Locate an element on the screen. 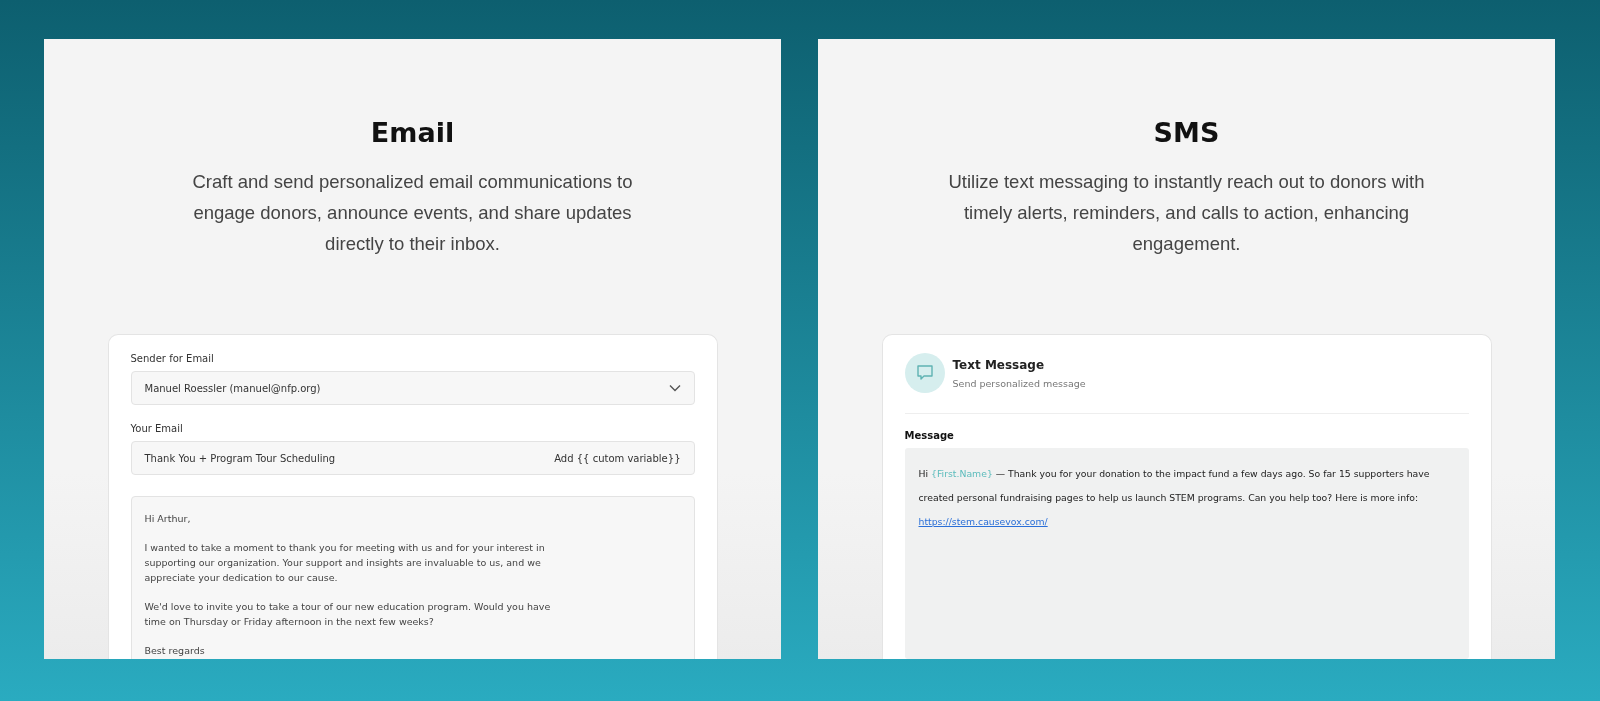 This screenshot has height=701, width=1600. subject-field: Thank You + Program Tour Scheduling Add {{ cutom variable}} is located at coordinates (412, 458).